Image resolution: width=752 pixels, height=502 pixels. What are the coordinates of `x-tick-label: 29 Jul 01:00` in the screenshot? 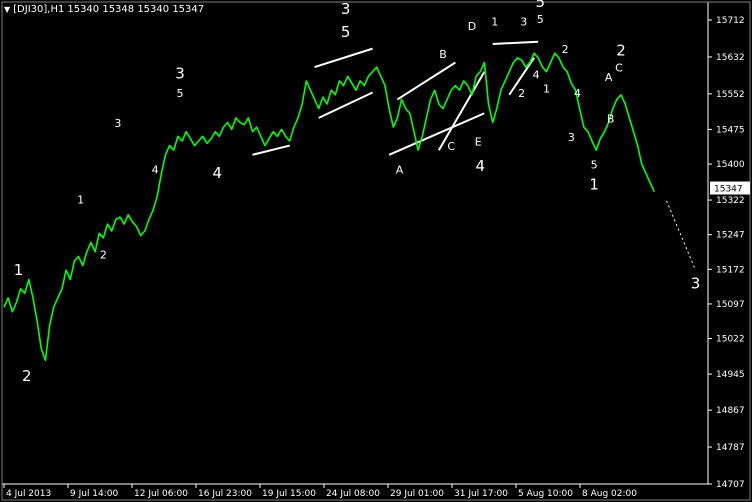 It's located at (417, 494).